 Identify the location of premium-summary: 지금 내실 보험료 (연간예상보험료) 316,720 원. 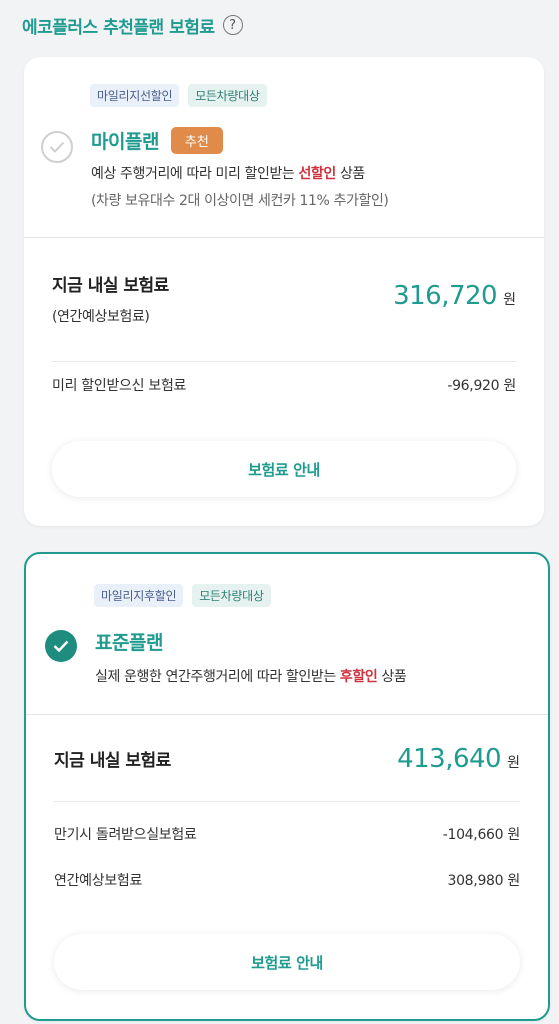
(284, 316).